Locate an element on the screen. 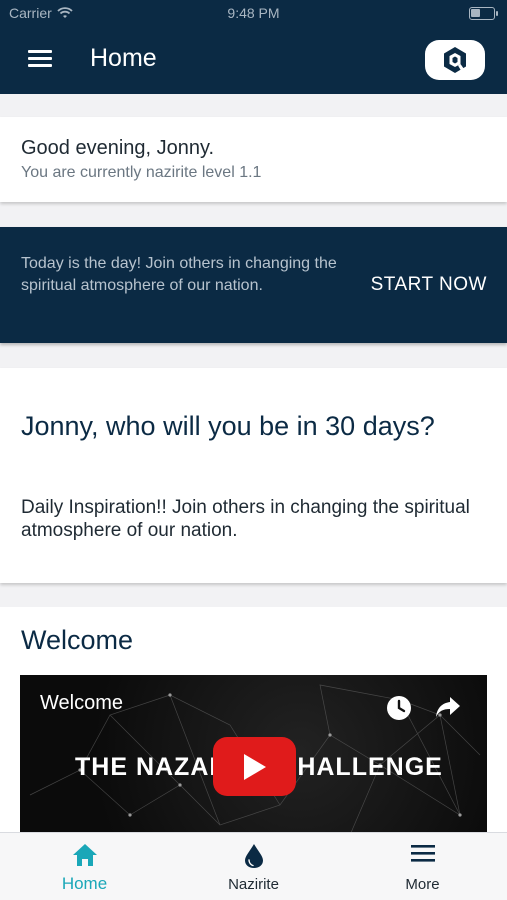 This screenshot has height=900, width=507. level-text: You are currently nazirite level 1.1 is located at coordinates (141, 172).